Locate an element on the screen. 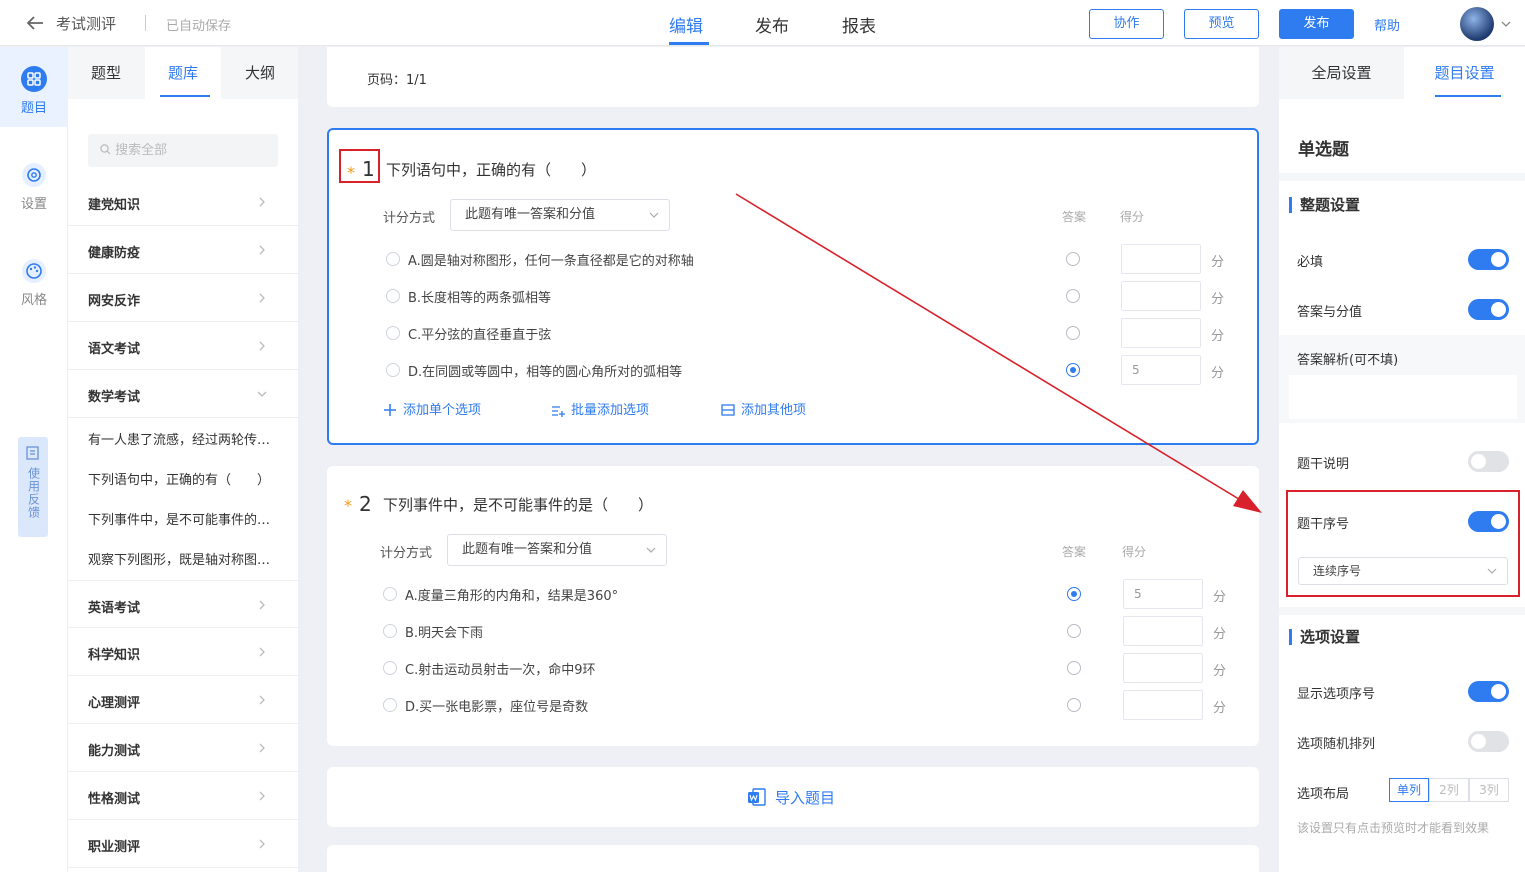 This screenshot has width=1525, height=872. divider is located at coordinates (1402, 177).